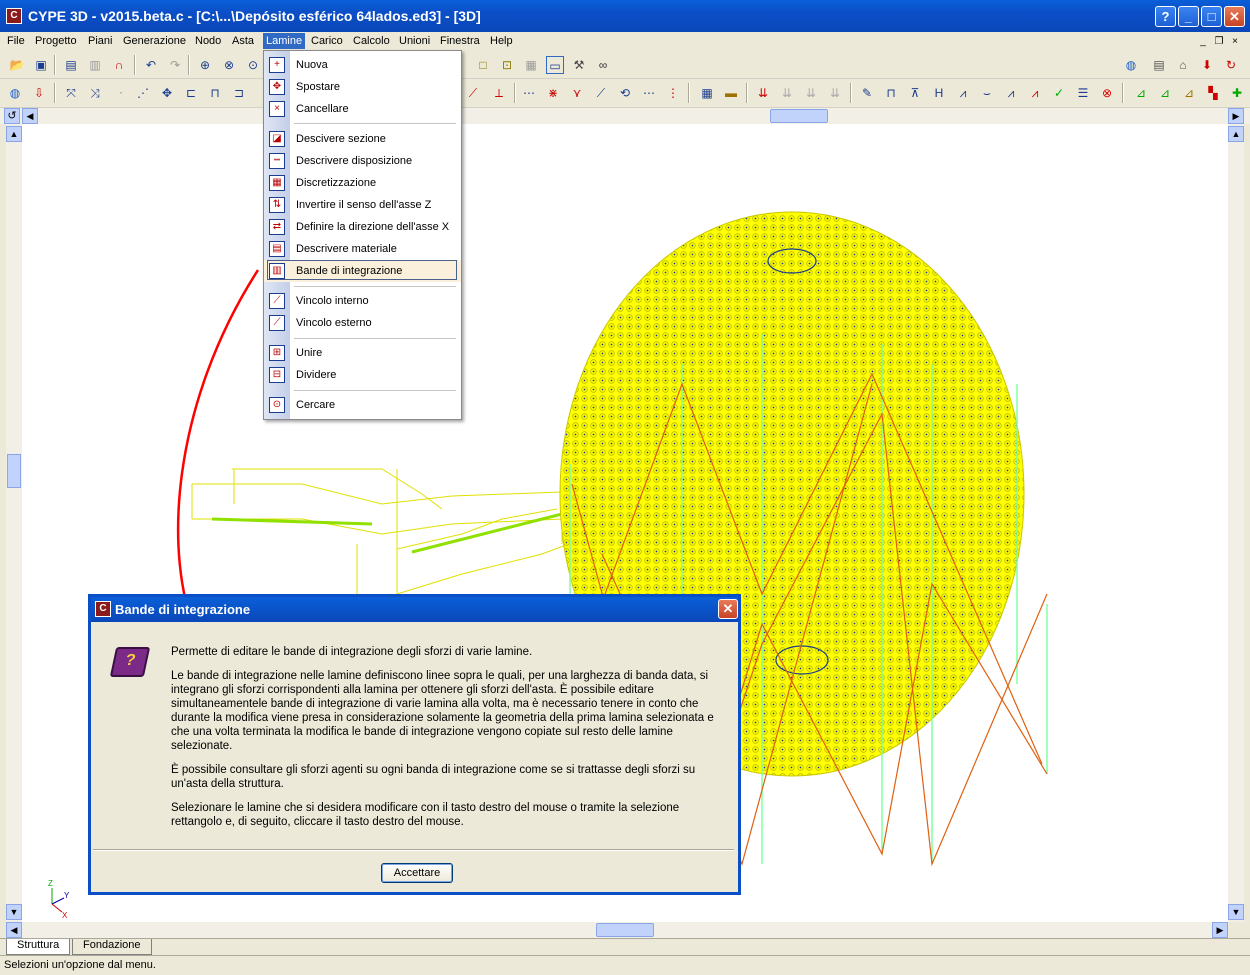  I want to click on menu-help: Help, so click(501, 41).